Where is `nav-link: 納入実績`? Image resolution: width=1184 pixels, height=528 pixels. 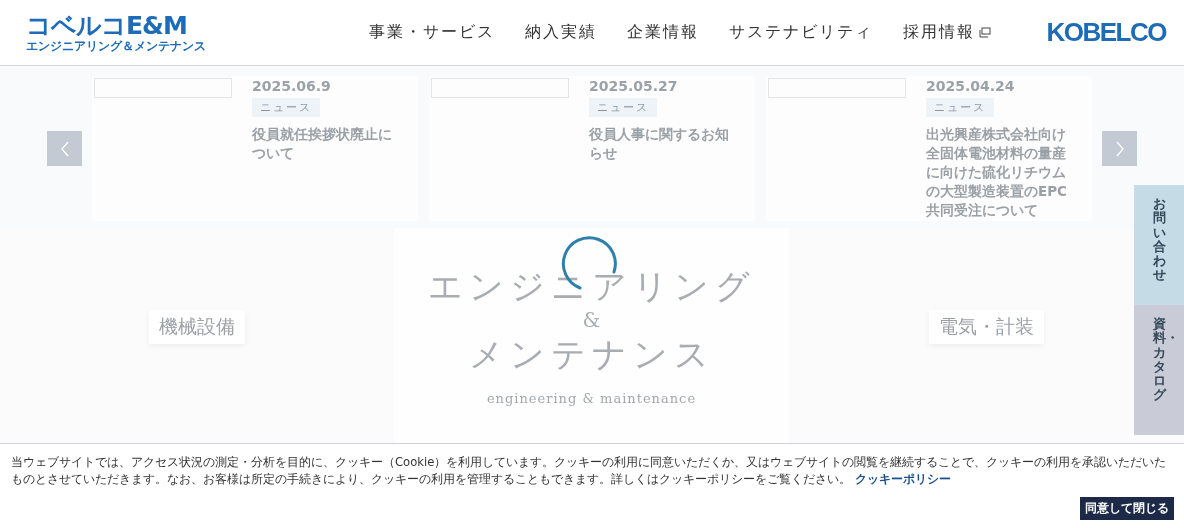
nav-link: 納入実績 is located at coordinates (560, 32).